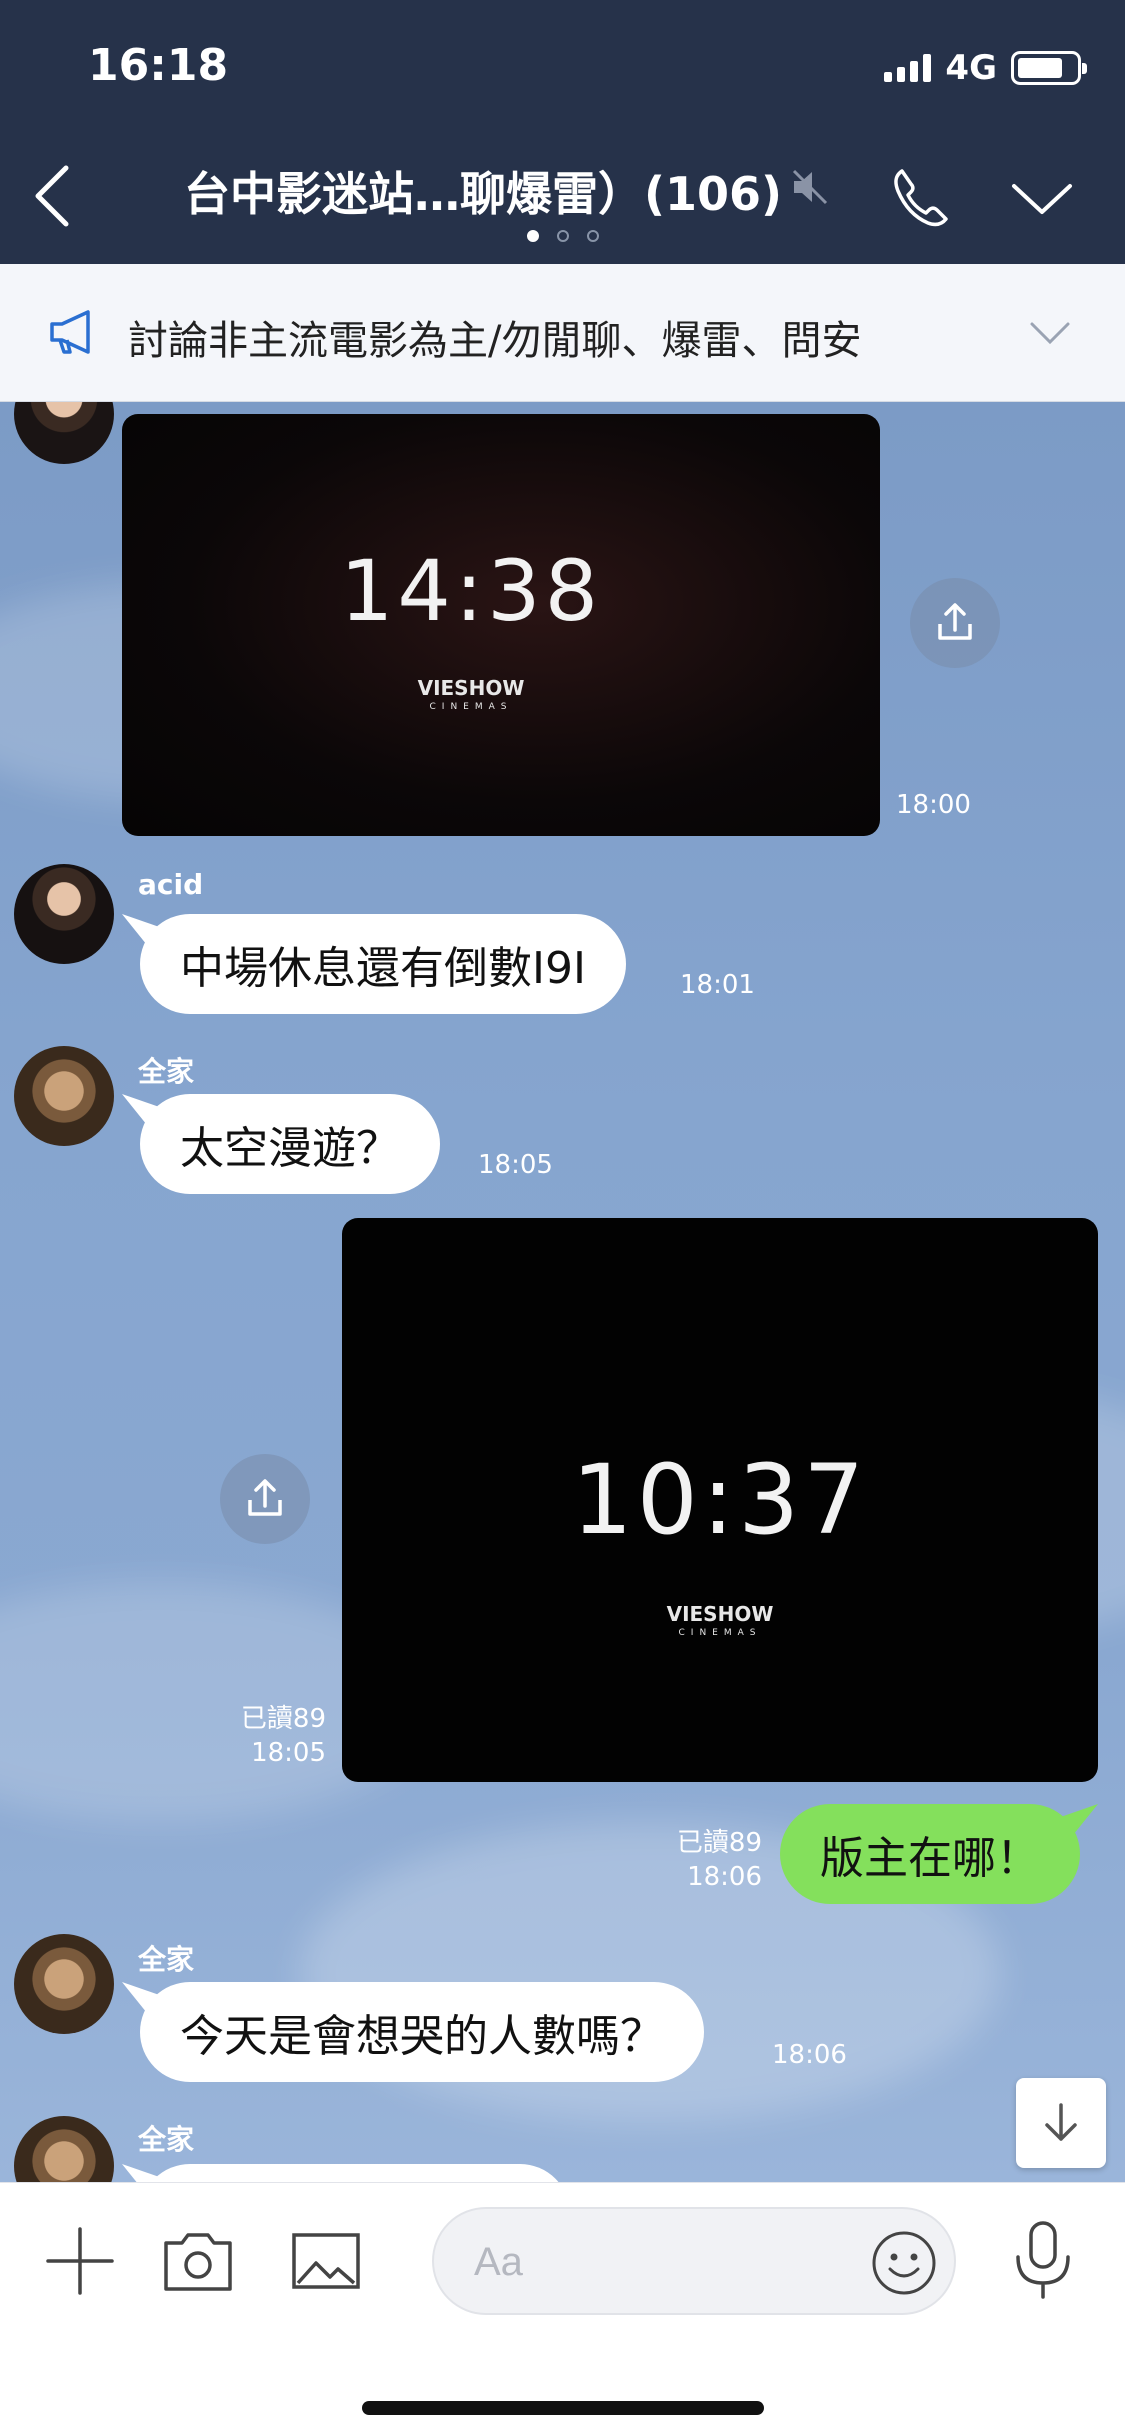 The width and height of the screenshot is (1125, 2436). What do you see at coordinates (52, 196) in the screenshot?
I see `back-arrow-icon` at bounding box center [52, 196].